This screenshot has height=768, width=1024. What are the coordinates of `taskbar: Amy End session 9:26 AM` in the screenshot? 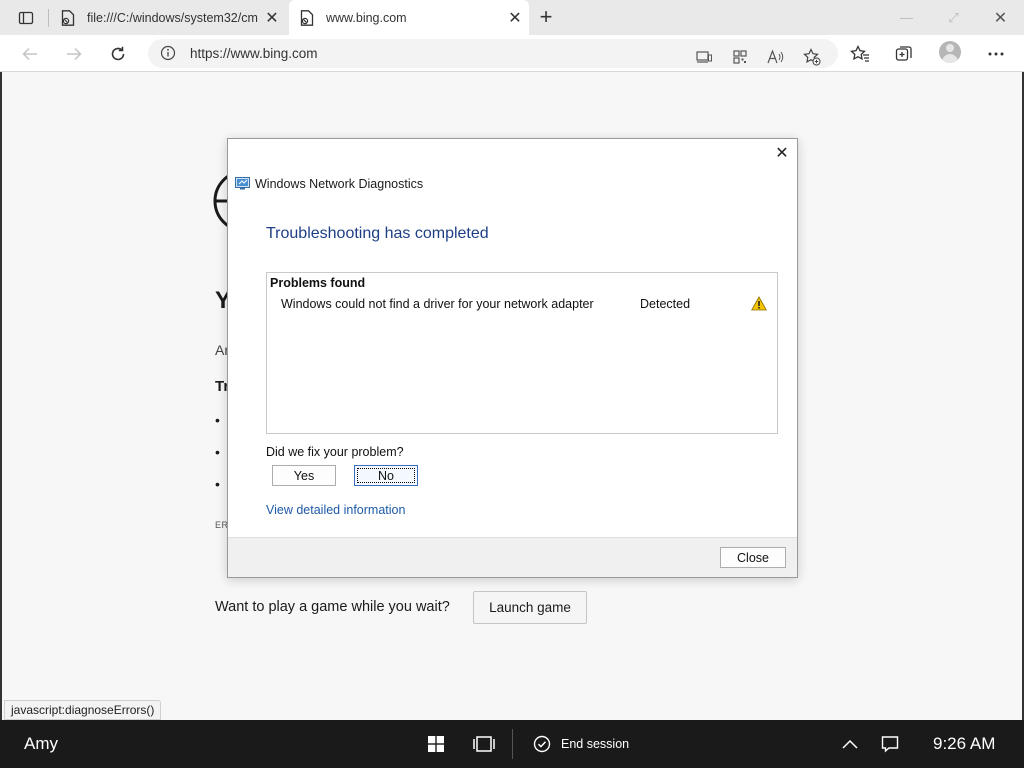 It's located at (512, 744).